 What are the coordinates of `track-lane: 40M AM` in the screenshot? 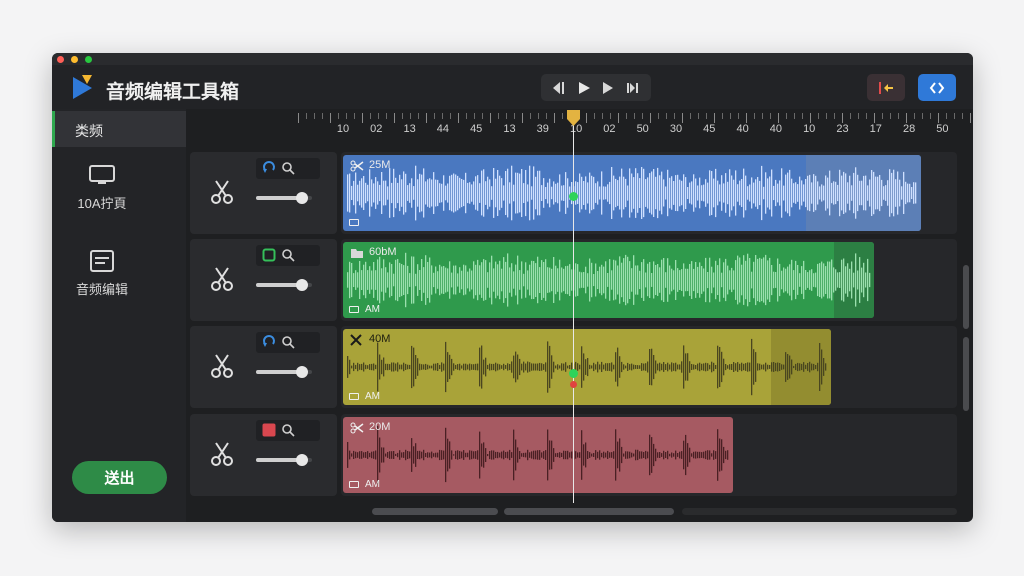 It's located at (649, 367).